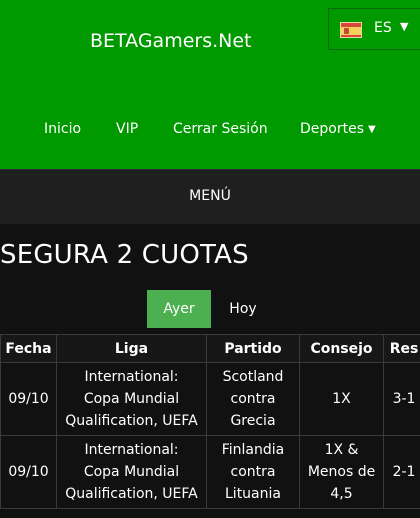 The image size is (420, 518). I want to click on page-title: SEGURA 2 CUOTAS, so click(124, 255).